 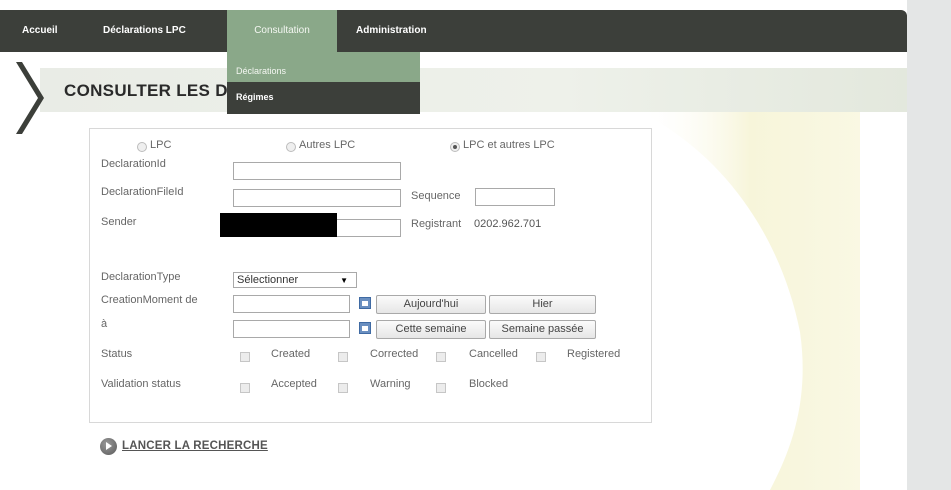 I want to click on creation-to-input, so click(x=291, y=329).